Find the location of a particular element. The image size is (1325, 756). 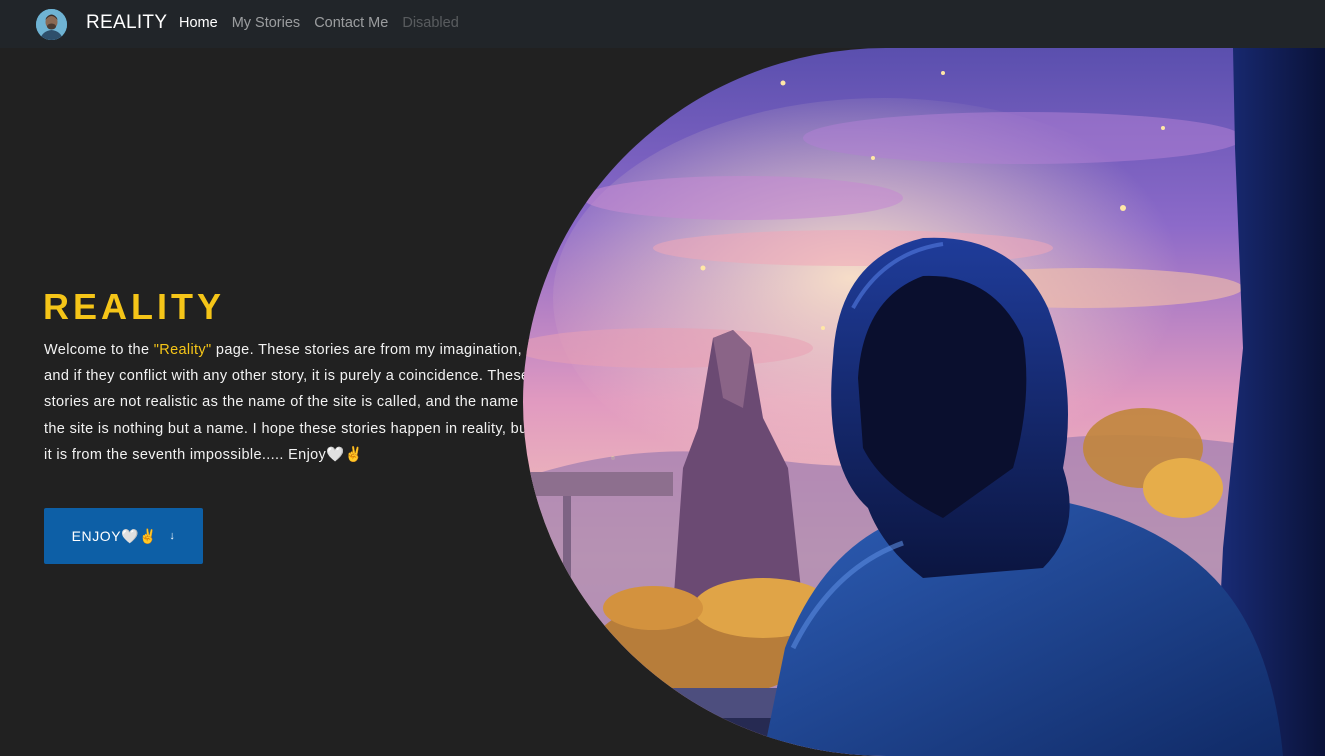

nav-links: Home My Stories Contact Me Disabled is located at coordinates (319, 23).